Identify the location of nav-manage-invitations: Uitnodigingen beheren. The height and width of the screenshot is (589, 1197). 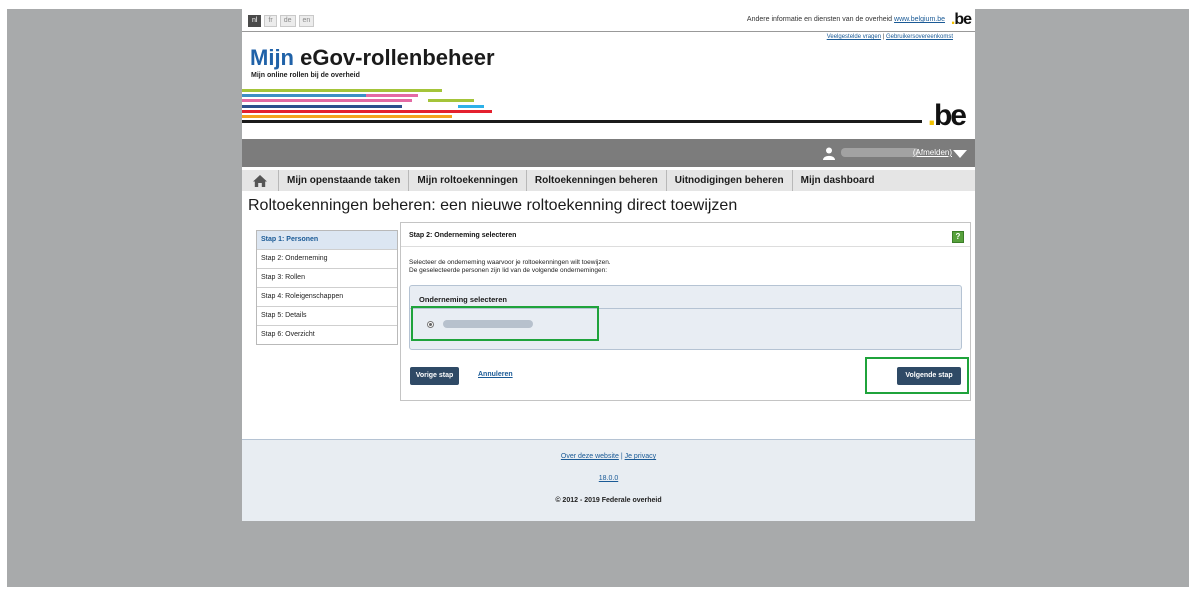
(730, 180).